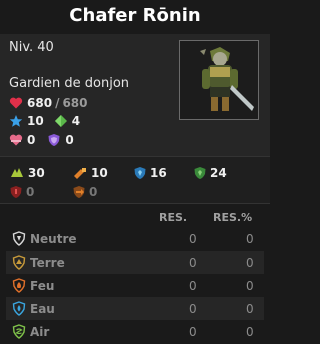 This screenshot has height=344, width=320. Describe the element at coordinates (40, 331) in the screenshot. I see `element-name: Air` at that location.